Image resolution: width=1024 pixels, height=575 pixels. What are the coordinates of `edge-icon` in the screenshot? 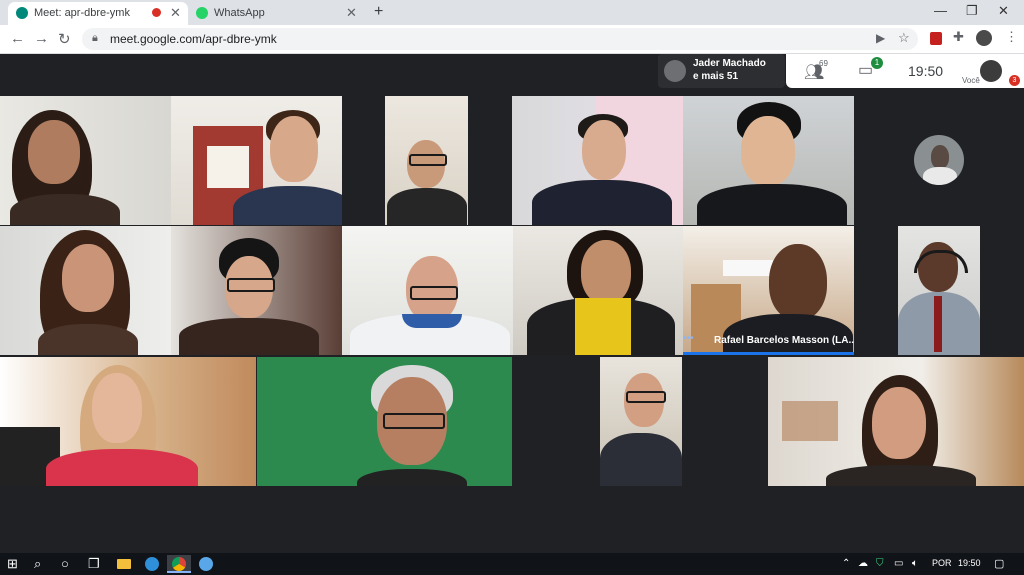 It's located at (152, 564).